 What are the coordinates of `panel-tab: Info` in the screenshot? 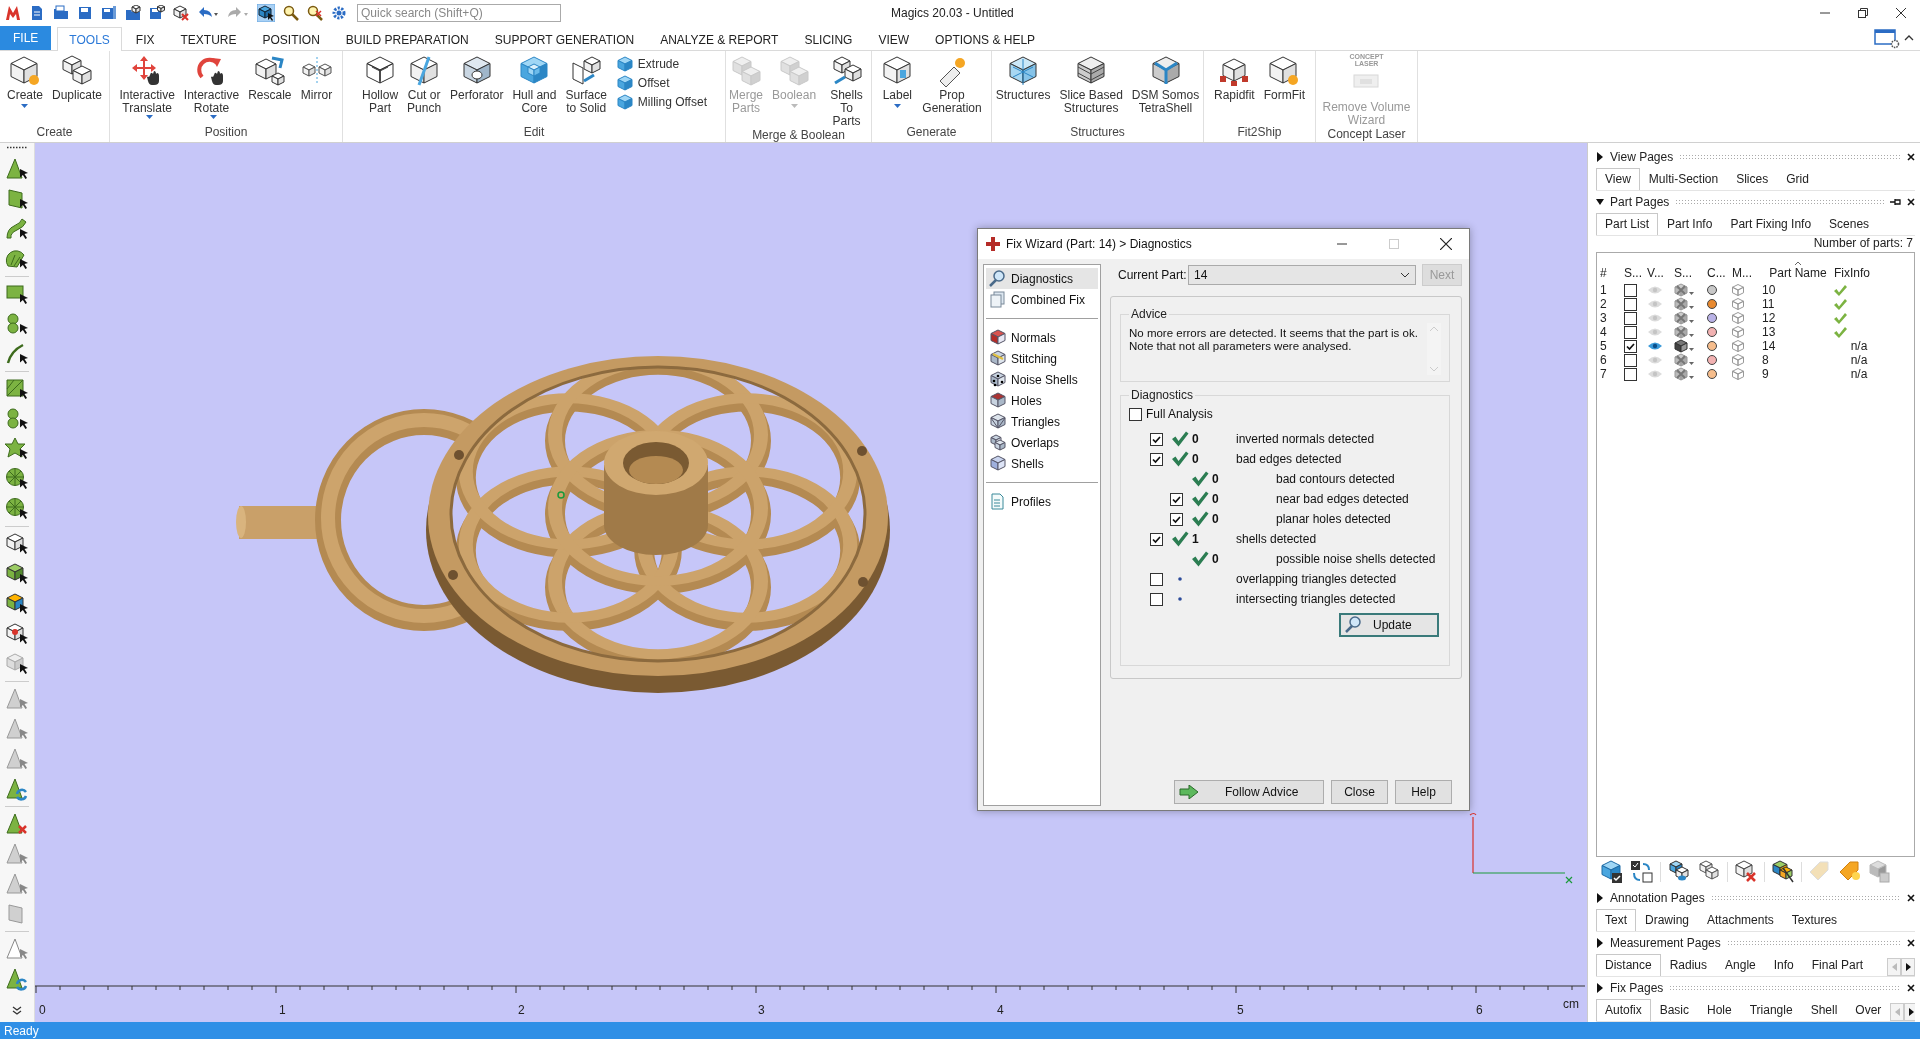 It's located at (1783, 965).